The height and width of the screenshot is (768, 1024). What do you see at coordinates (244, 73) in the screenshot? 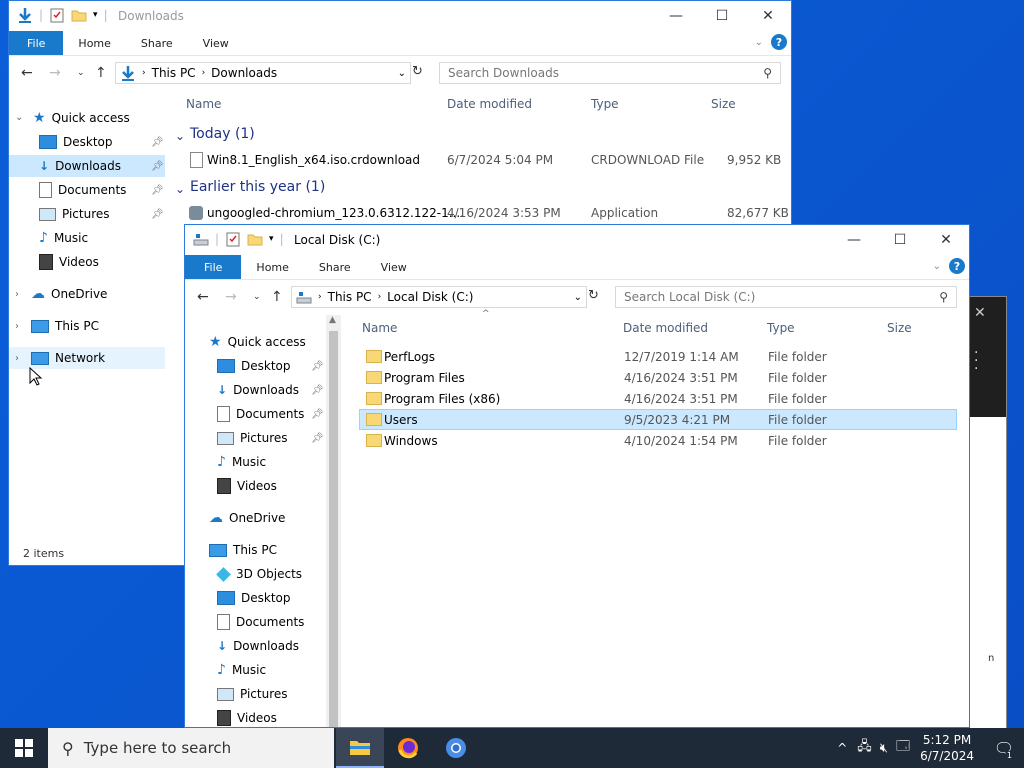
I see `breadcrumb-downloads: Downloads` at bounding box center [244, 73].